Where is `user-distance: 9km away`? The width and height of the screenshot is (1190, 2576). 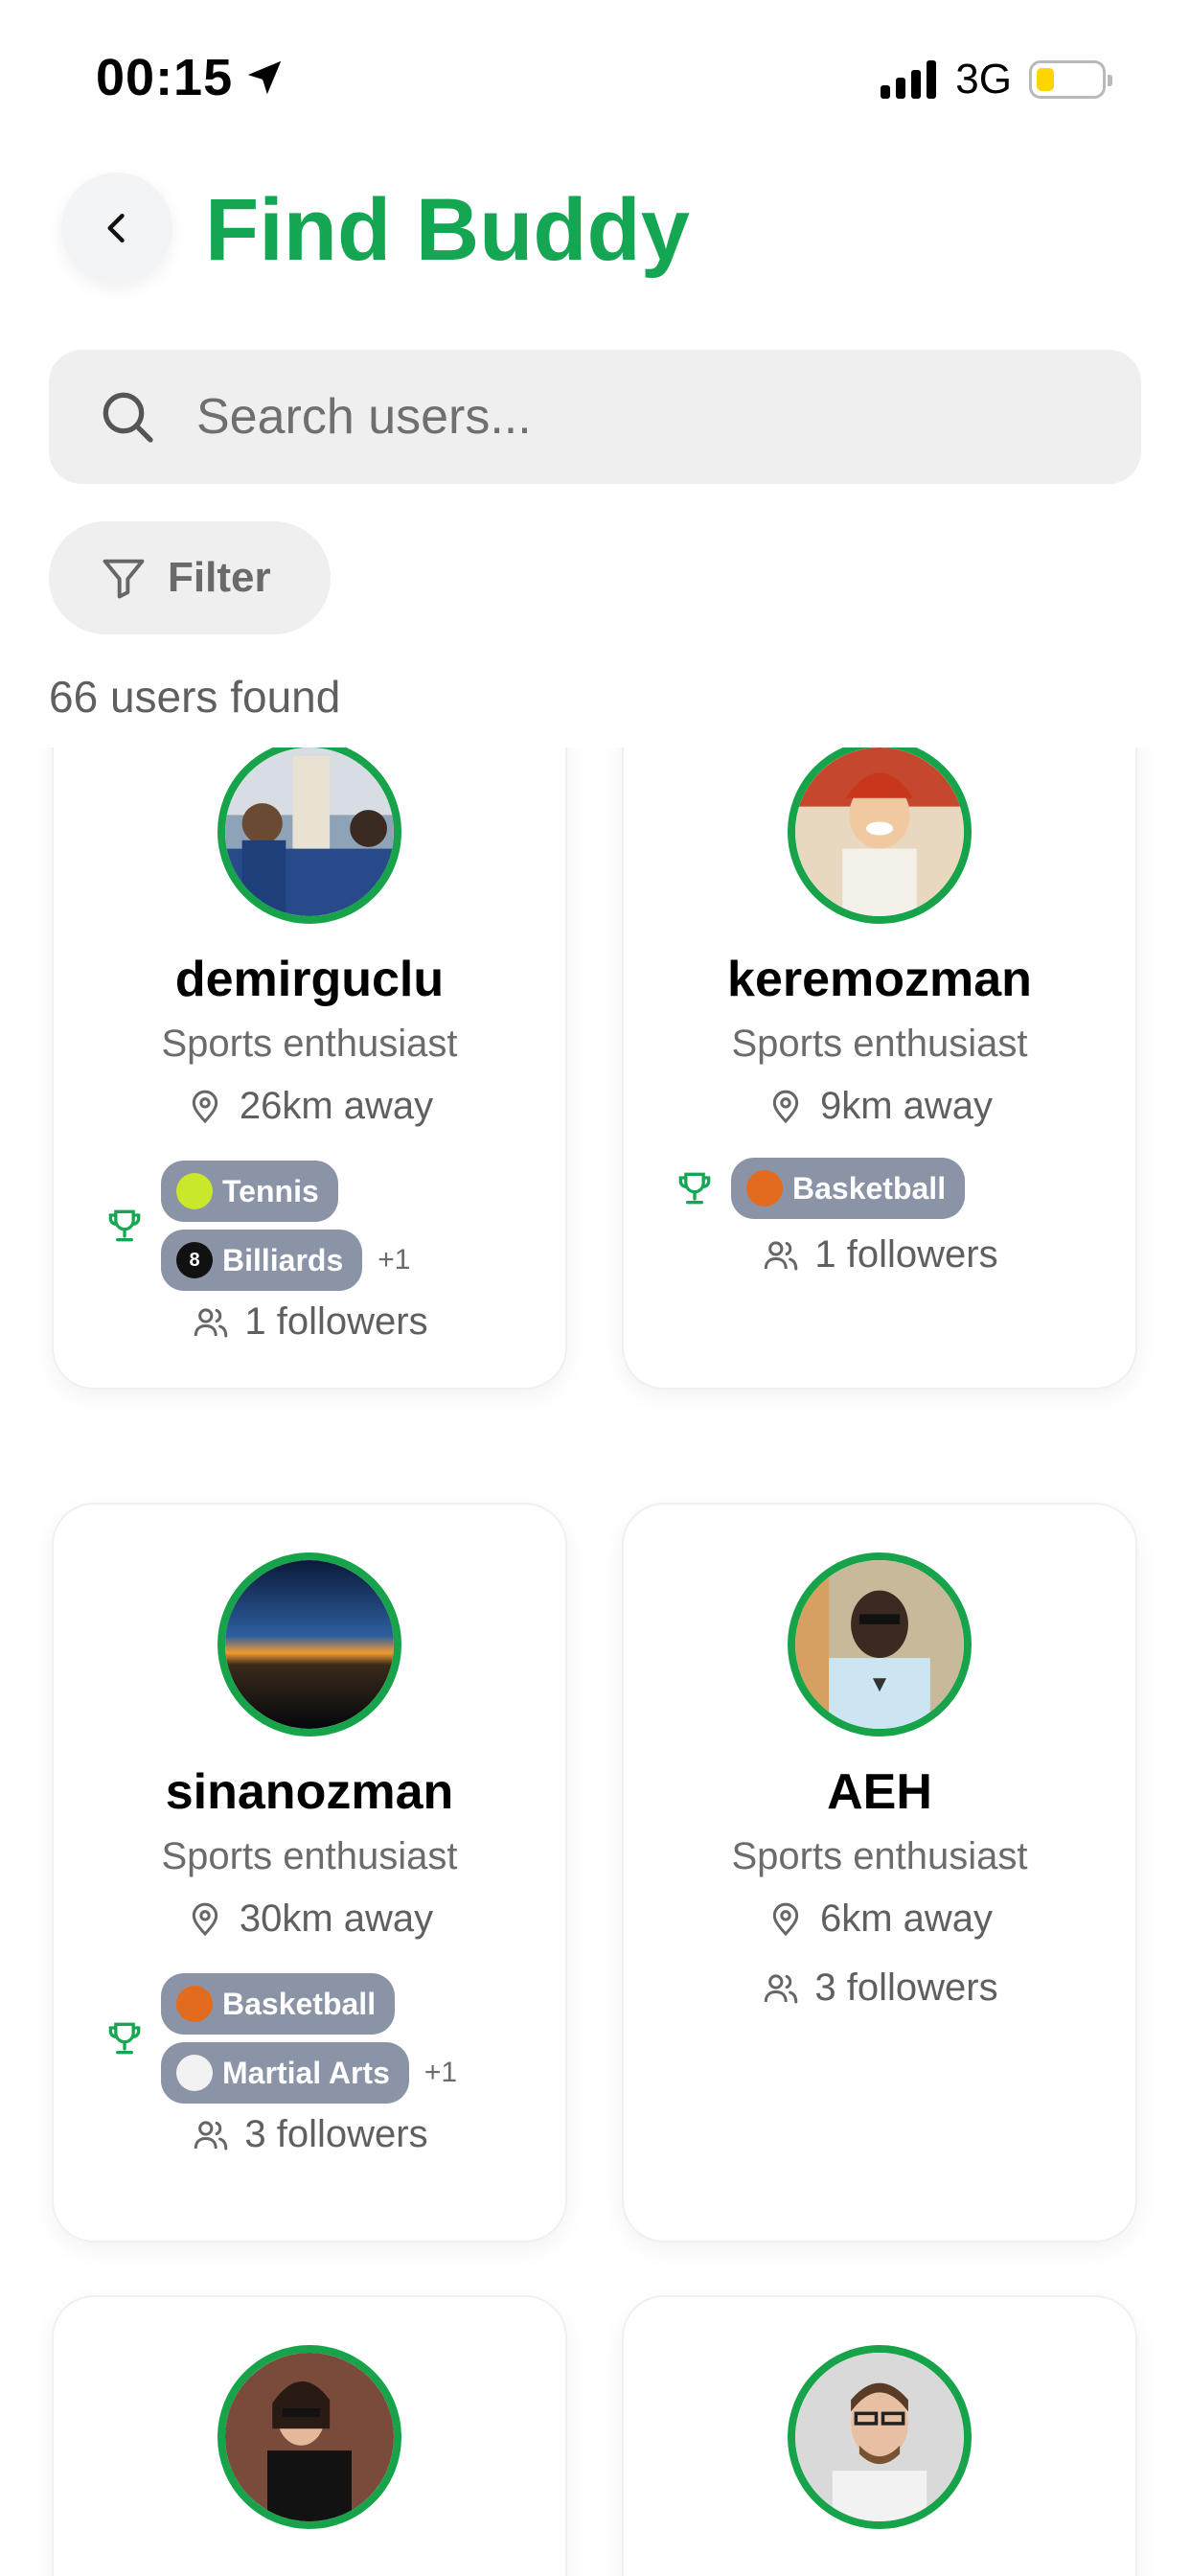 user-distance: 9km away is located at coordinates (880, 1107).